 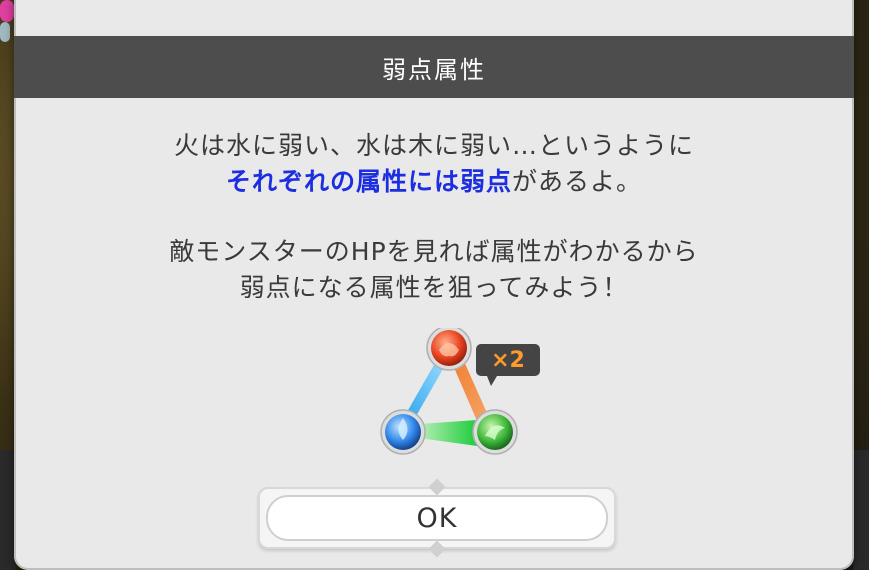 What do you see at coordinates (861, 510) in the screenshot?
I see `background-panel-right` at bounding box center [861, 510].